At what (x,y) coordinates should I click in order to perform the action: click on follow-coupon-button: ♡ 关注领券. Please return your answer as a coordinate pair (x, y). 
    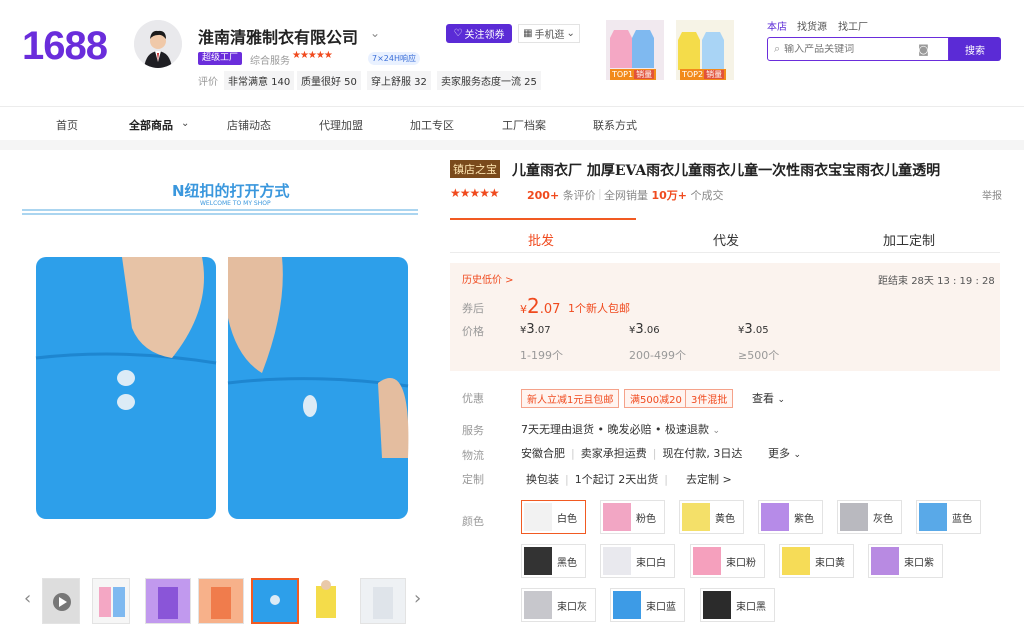
    Looking at the image, I should click on (479, 33).